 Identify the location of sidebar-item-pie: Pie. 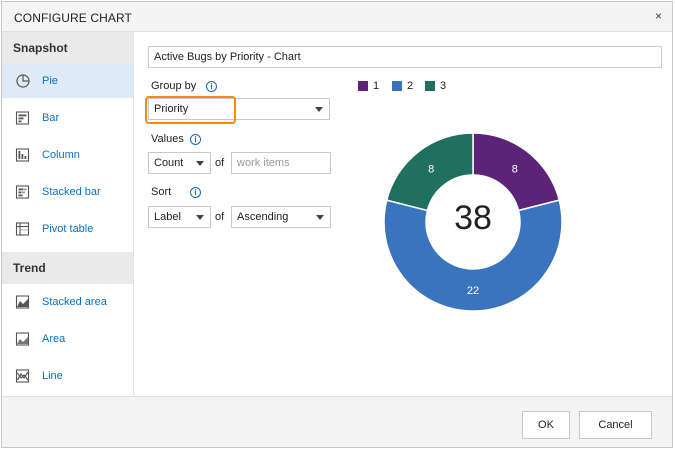
(67, 81).